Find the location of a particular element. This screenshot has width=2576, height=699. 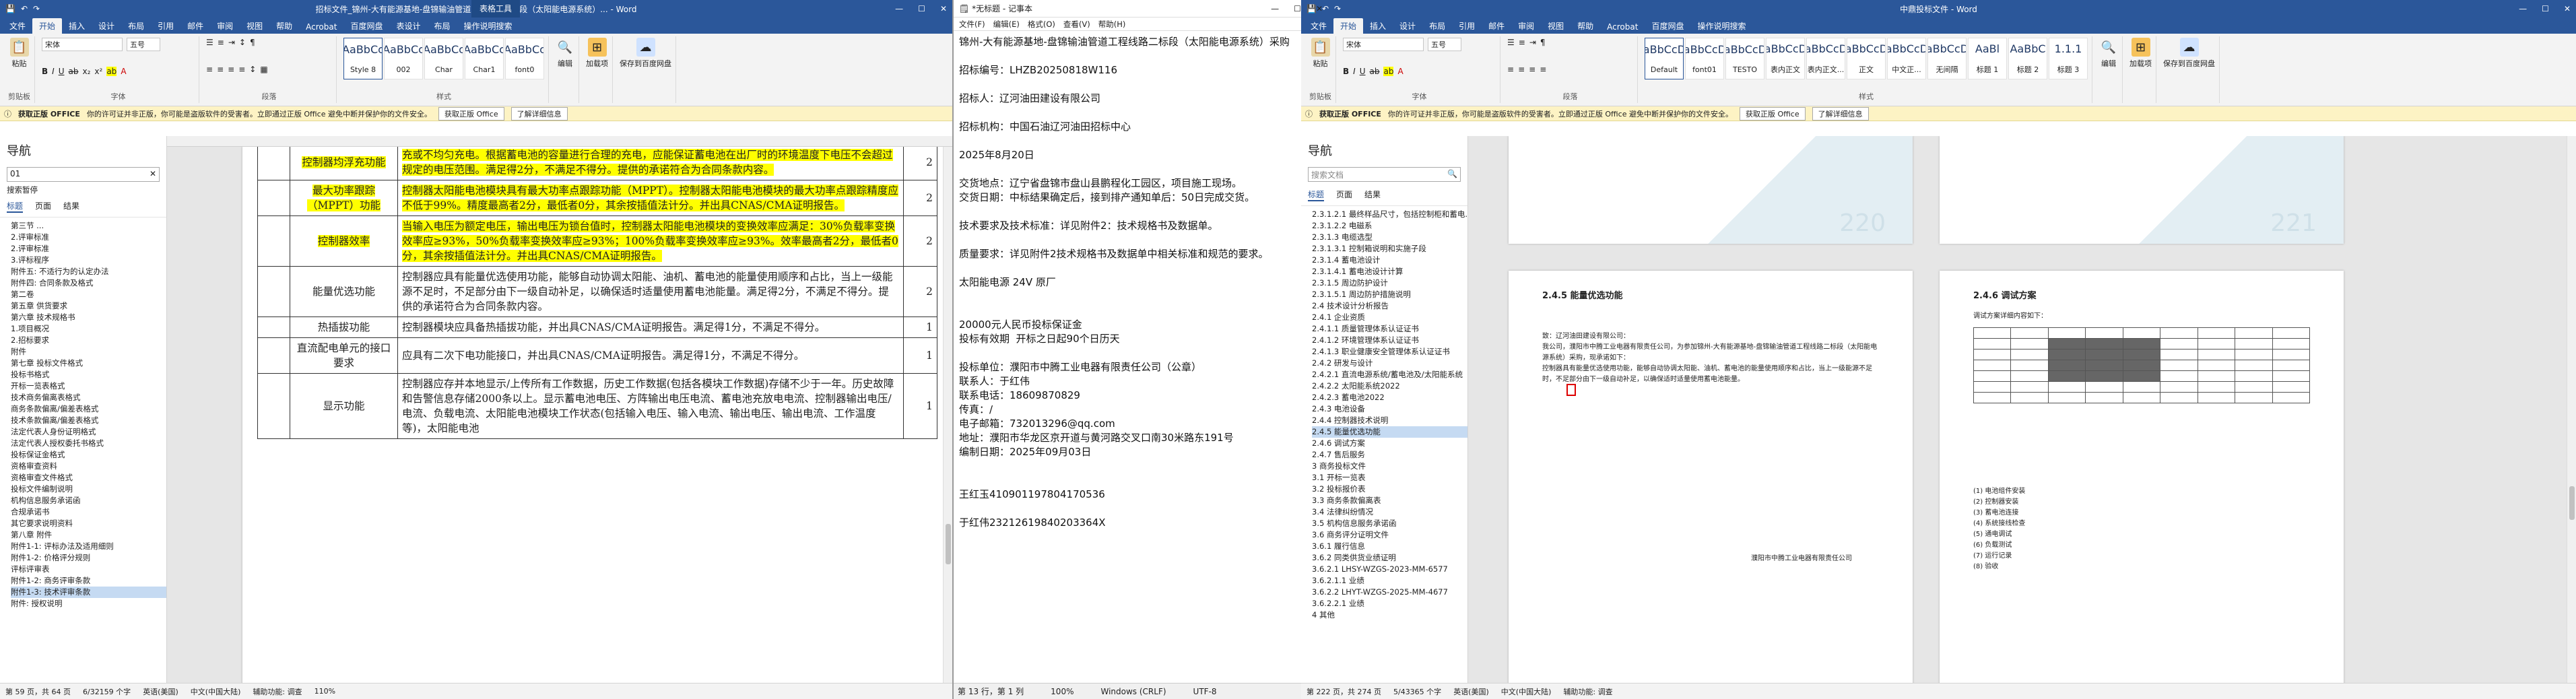

nav-heading-item: 第五章 供货要求 is located at coordinates (88, 306).